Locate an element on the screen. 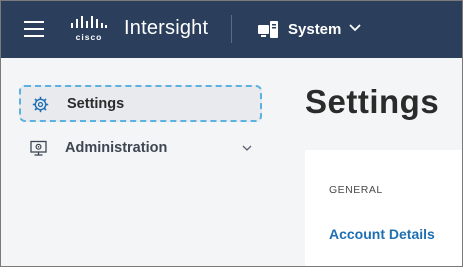  cisco-bars-icon is located at coordinates (89, 22).